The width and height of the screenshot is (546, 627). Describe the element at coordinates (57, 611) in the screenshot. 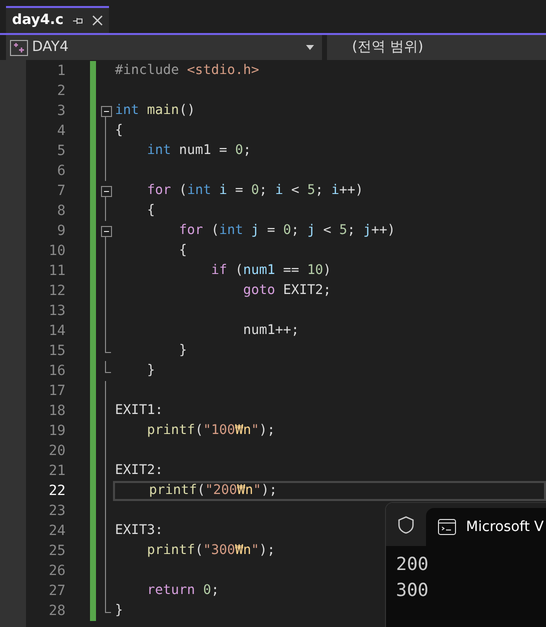

I see `line-number: 28` at that location.